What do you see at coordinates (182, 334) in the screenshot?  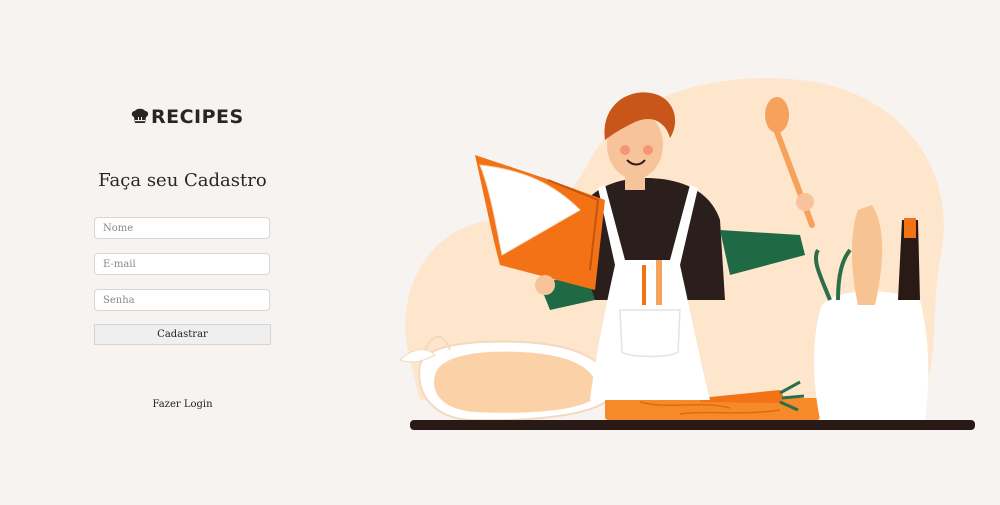 I see `register-button: Cadastrar` at bounding box center [182, 334].